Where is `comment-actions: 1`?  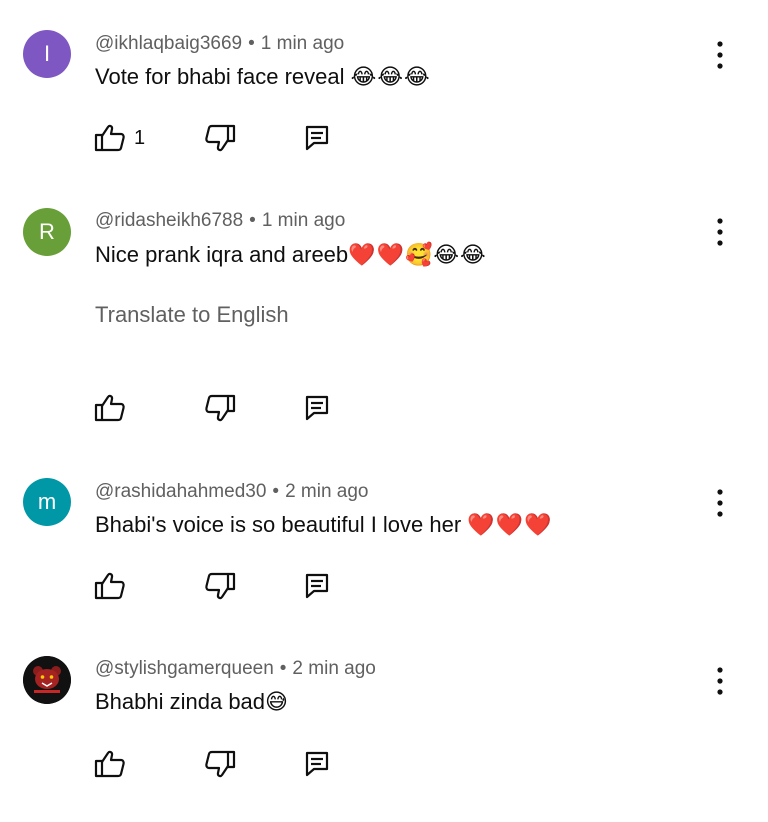 comment-actions: 1 is located at coordinates (220, 138).